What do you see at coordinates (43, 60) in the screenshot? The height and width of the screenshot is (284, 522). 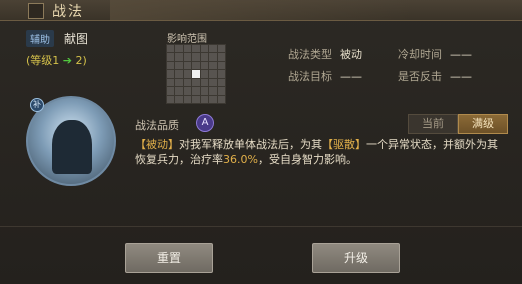 I see `level-from: (等级1` at bounding box center [43, 60].